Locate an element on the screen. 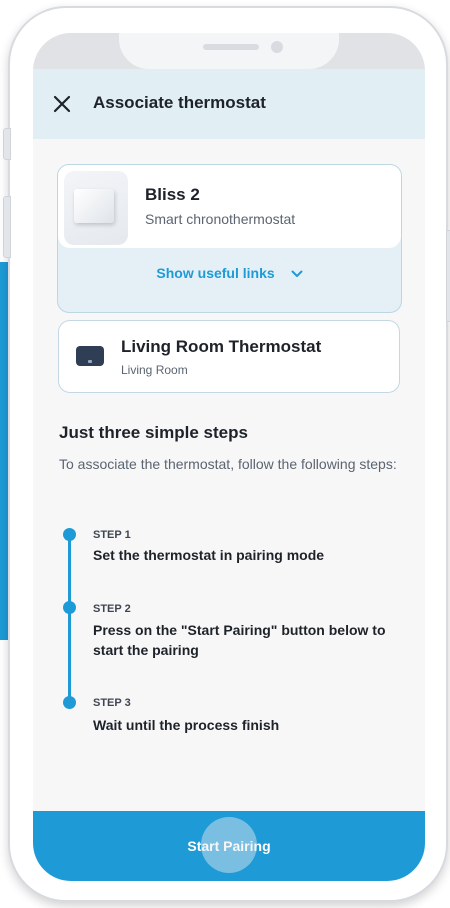 Image resolution: width=450 pixels, height=908 pixels. app-header: Associate thermostat is located at coordinates (229, 104).